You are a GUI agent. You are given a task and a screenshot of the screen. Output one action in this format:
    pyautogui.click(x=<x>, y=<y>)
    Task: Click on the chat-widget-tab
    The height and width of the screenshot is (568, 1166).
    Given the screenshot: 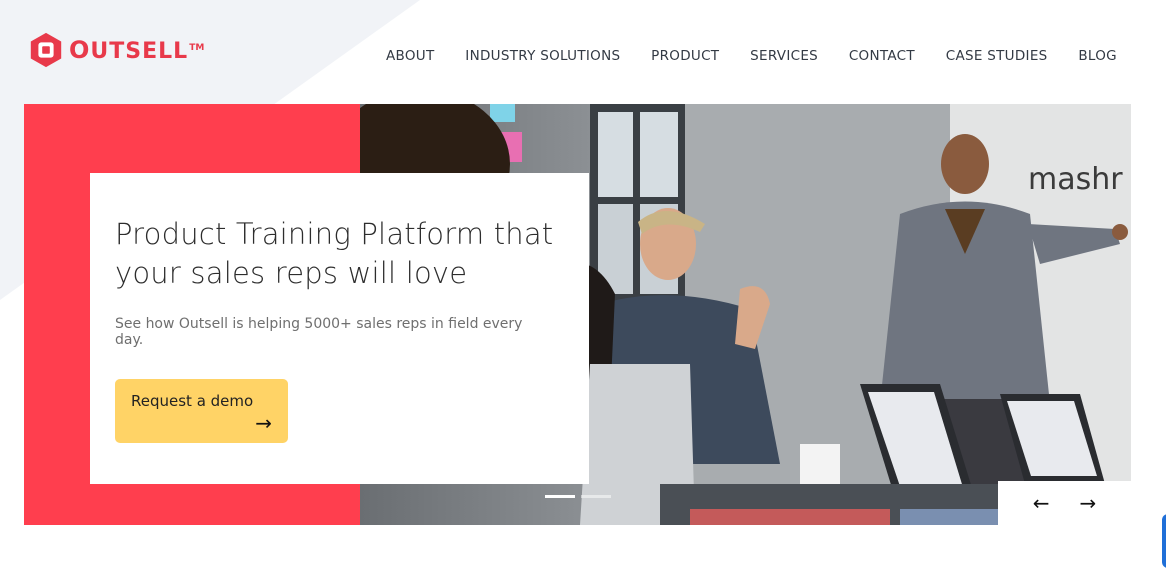 What is the action you would take?
    pyautogui.click(x=1164, y=541)
    